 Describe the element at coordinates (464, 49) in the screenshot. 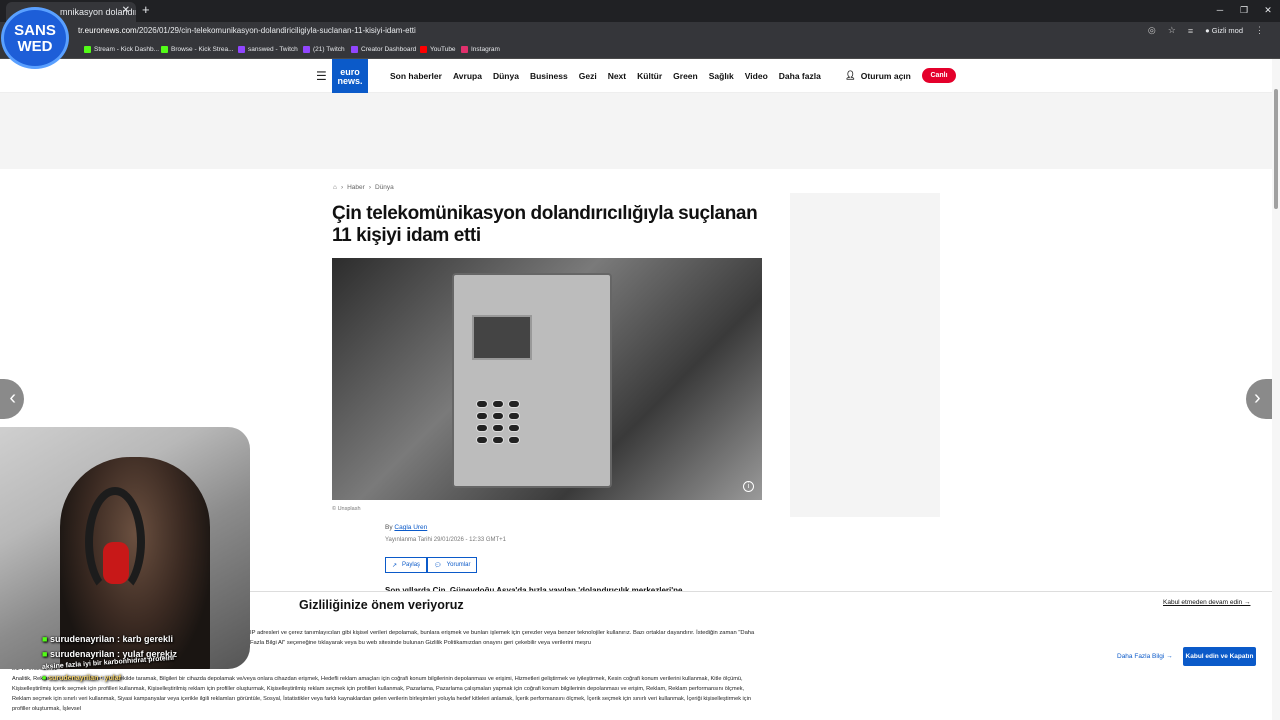

I see `instagram-icon` at that location.